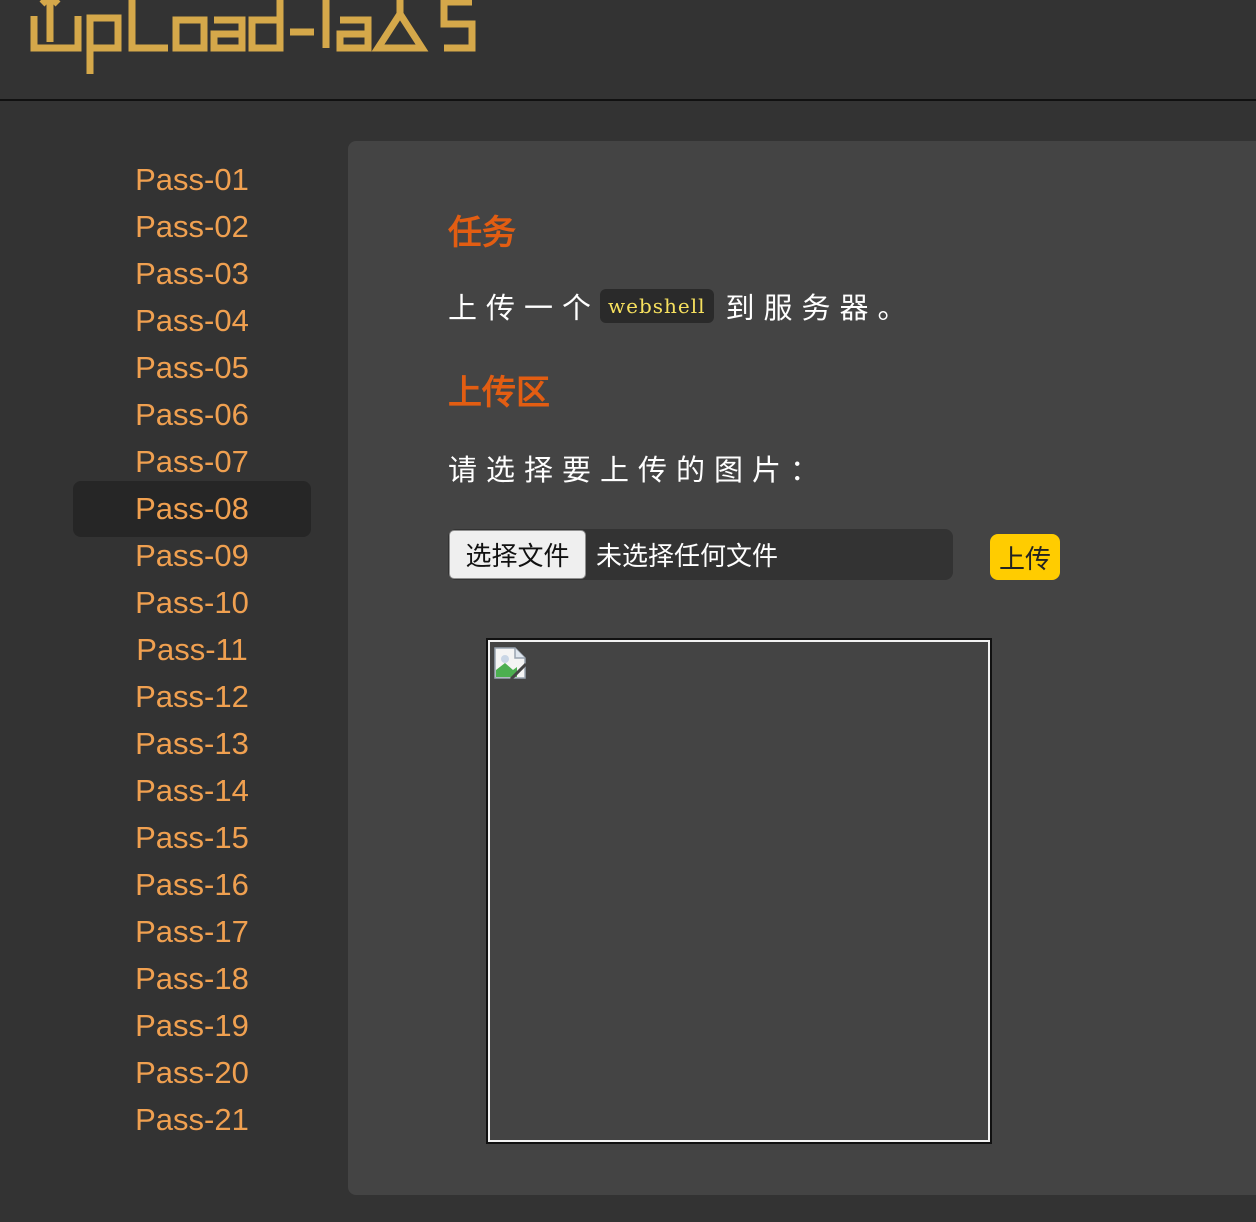 The height and width of the screenshot is (1222, 1256). What do you see at coordinates (524, 308) in the screenshot?
I see `task-text-before: 上传一个` at bounding box center [524, 308].